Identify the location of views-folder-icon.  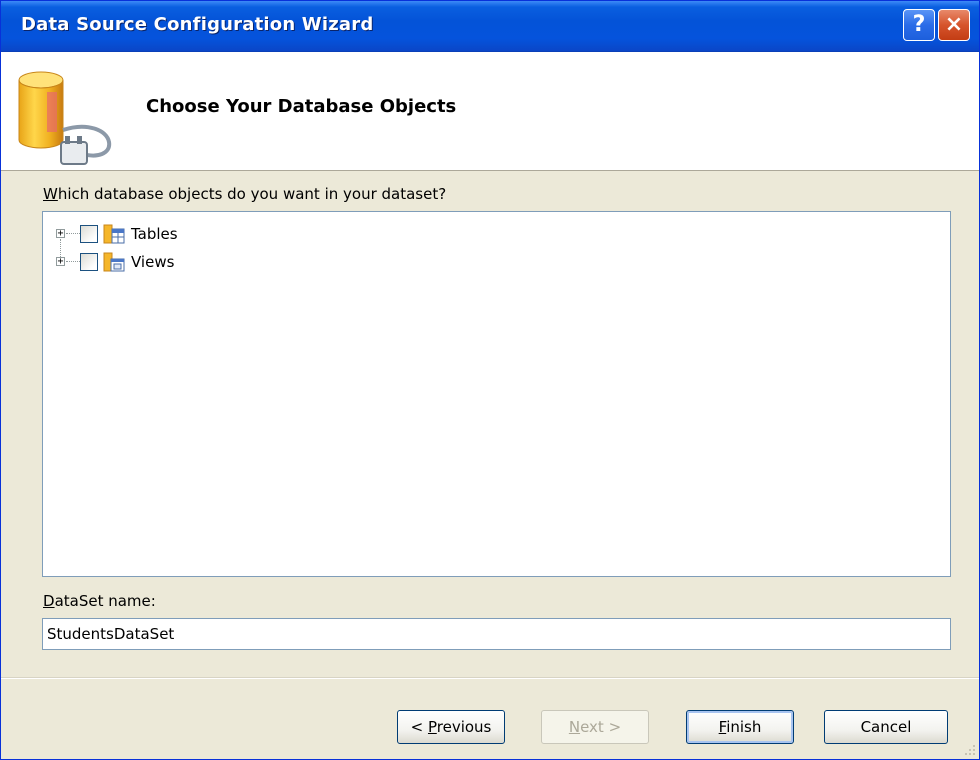
(114, 262).